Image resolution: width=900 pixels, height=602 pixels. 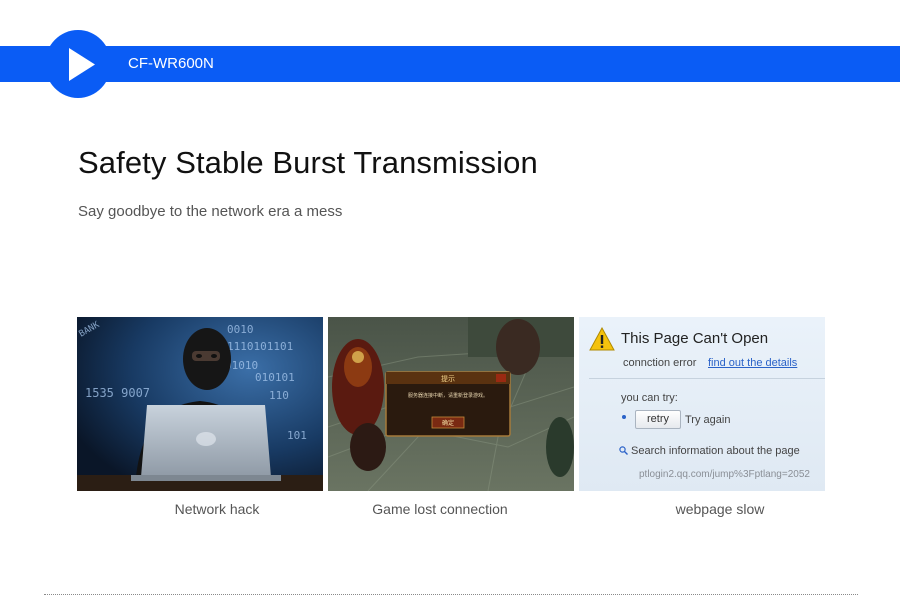 What do you see at coordinates (623, 450) in the screenshot?
I see `search-icon` at bounding box center [623, 450].